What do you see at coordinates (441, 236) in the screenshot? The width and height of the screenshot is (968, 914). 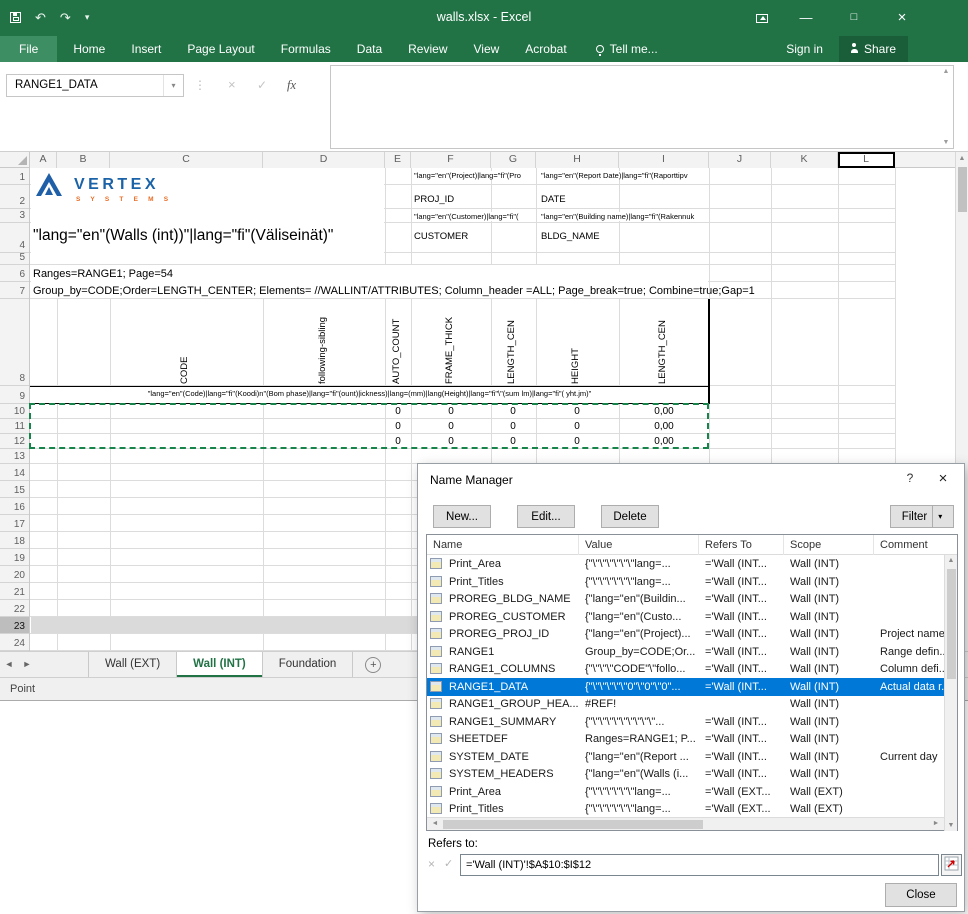 I see `cell-customer: CUSTOMER` at bounding box center [441, 236].